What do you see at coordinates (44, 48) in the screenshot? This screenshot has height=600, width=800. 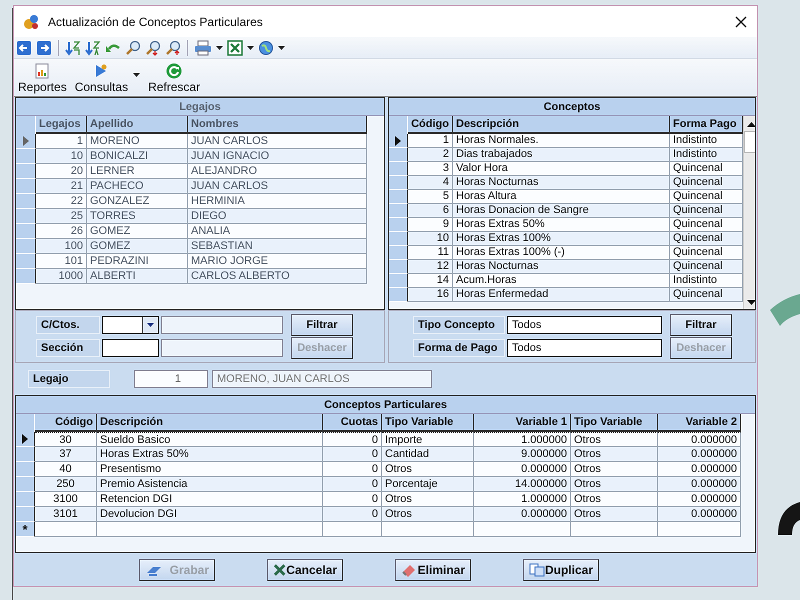 I see `forward-icon` at bounding box center [44, 48].